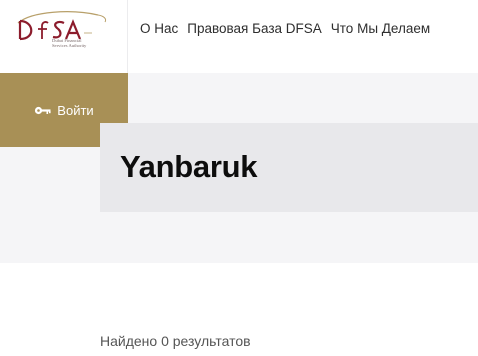 The image size is (478, 356). What do you see at coordinates (380, 28) in the screenshot?
I see `nav-item-what-we-do: Что Мы Делаем` at bounding box center [380, 28].